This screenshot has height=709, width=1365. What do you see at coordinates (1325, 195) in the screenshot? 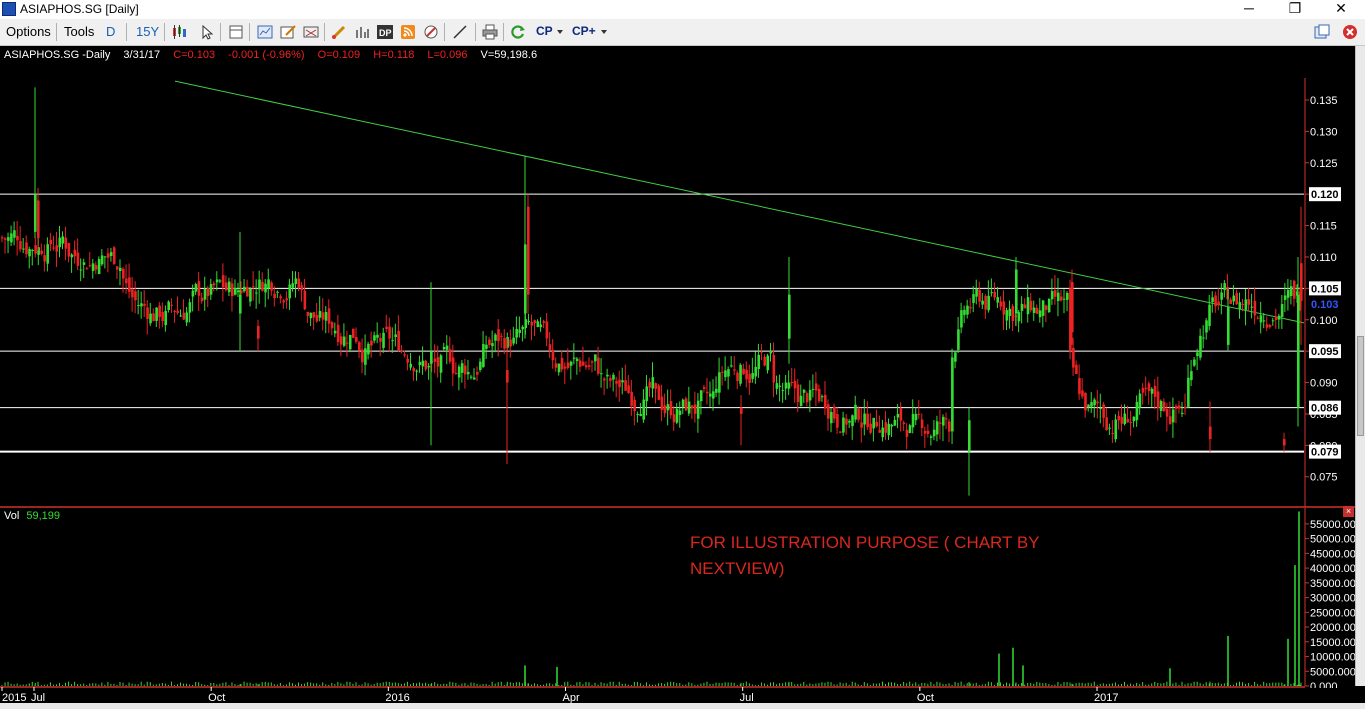
I see `level-label: 0.120` at bounding box center [1325, 195].